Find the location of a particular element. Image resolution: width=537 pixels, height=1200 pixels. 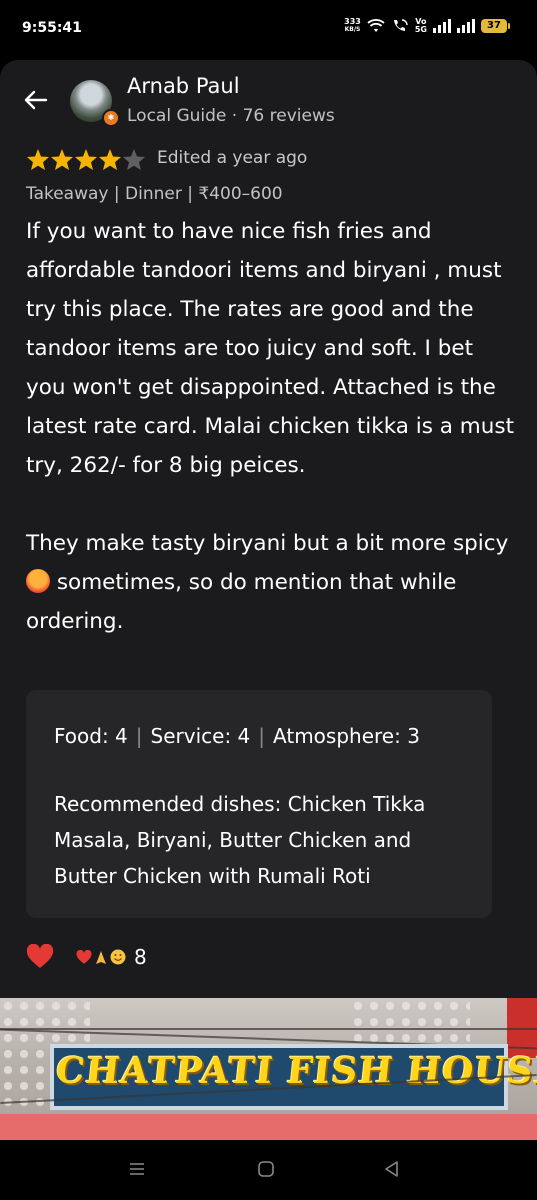

back-button is located at coordinates (392, 1169).